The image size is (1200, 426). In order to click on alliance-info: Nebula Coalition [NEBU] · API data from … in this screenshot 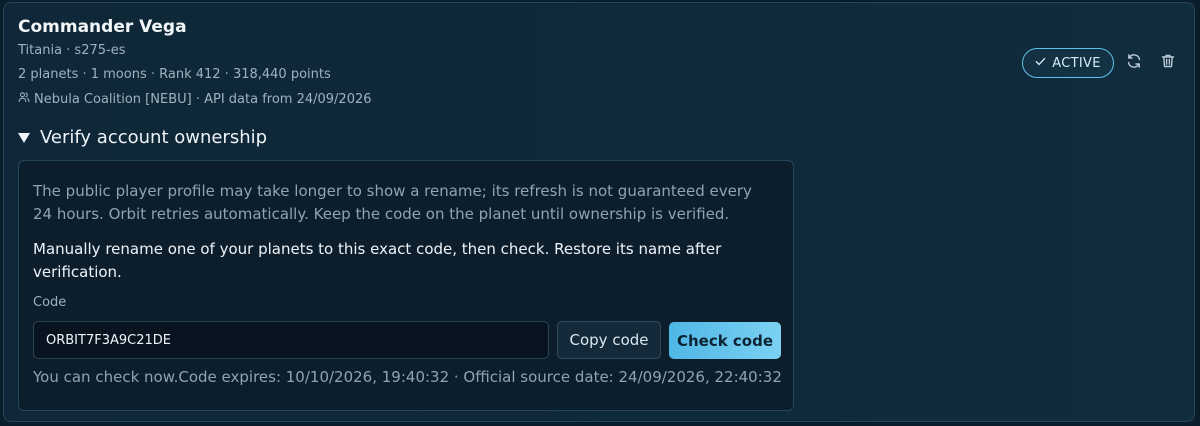, I will do `click(195, 99)`.